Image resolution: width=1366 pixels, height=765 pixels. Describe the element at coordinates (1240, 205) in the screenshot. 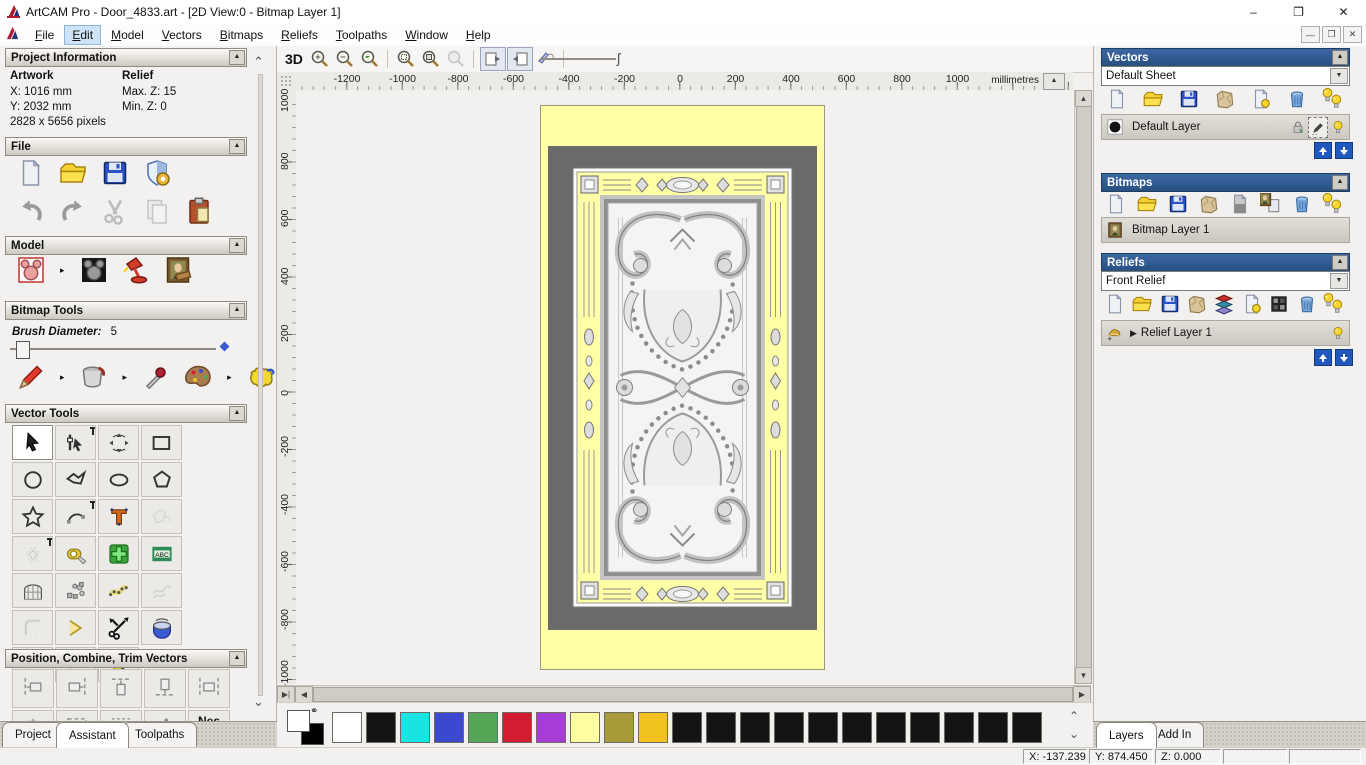

I see `greyscale-page-icon` at that location.